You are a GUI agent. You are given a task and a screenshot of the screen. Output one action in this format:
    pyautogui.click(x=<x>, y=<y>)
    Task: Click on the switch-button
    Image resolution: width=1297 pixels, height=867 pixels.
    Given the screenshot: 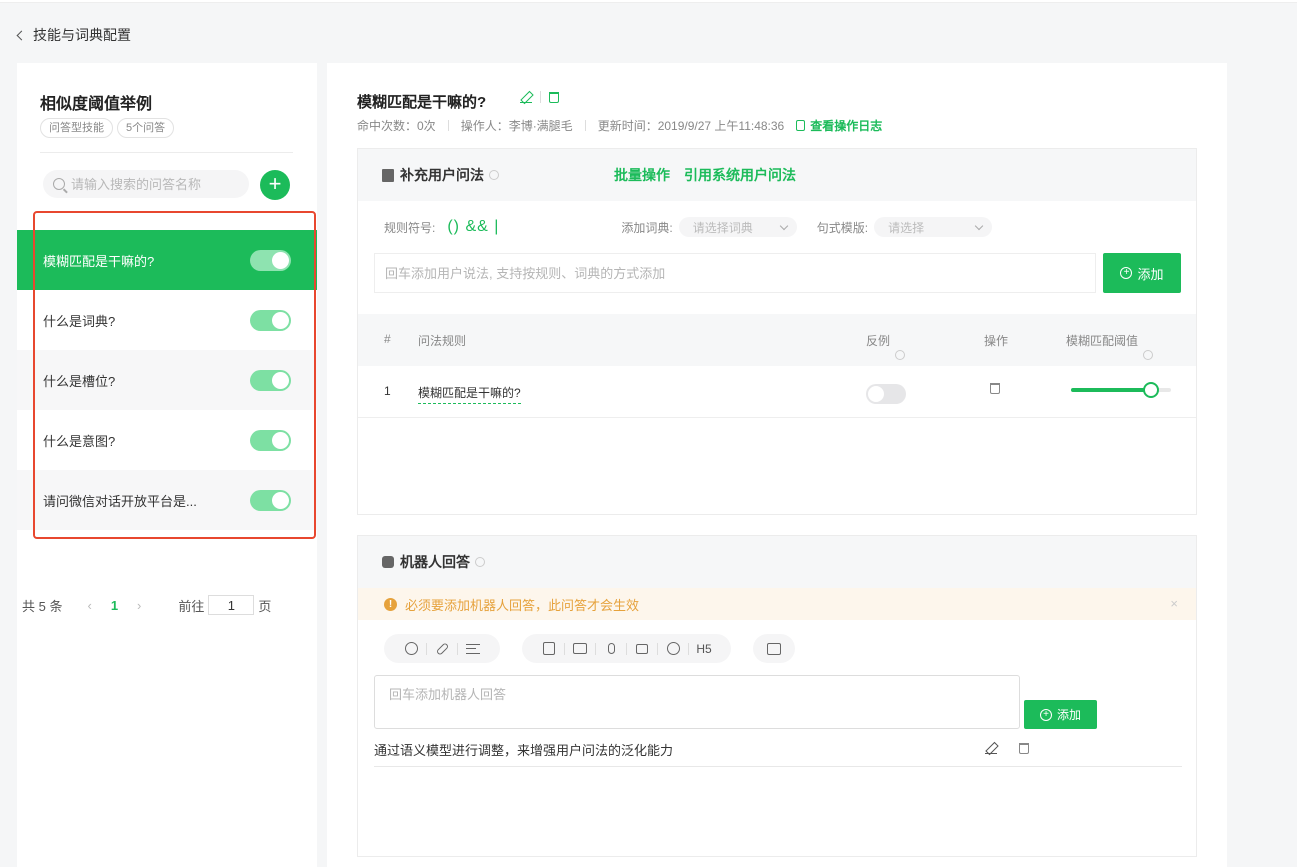 What is the action you would take?
    pyautogui.click(x=774, y=648)
    